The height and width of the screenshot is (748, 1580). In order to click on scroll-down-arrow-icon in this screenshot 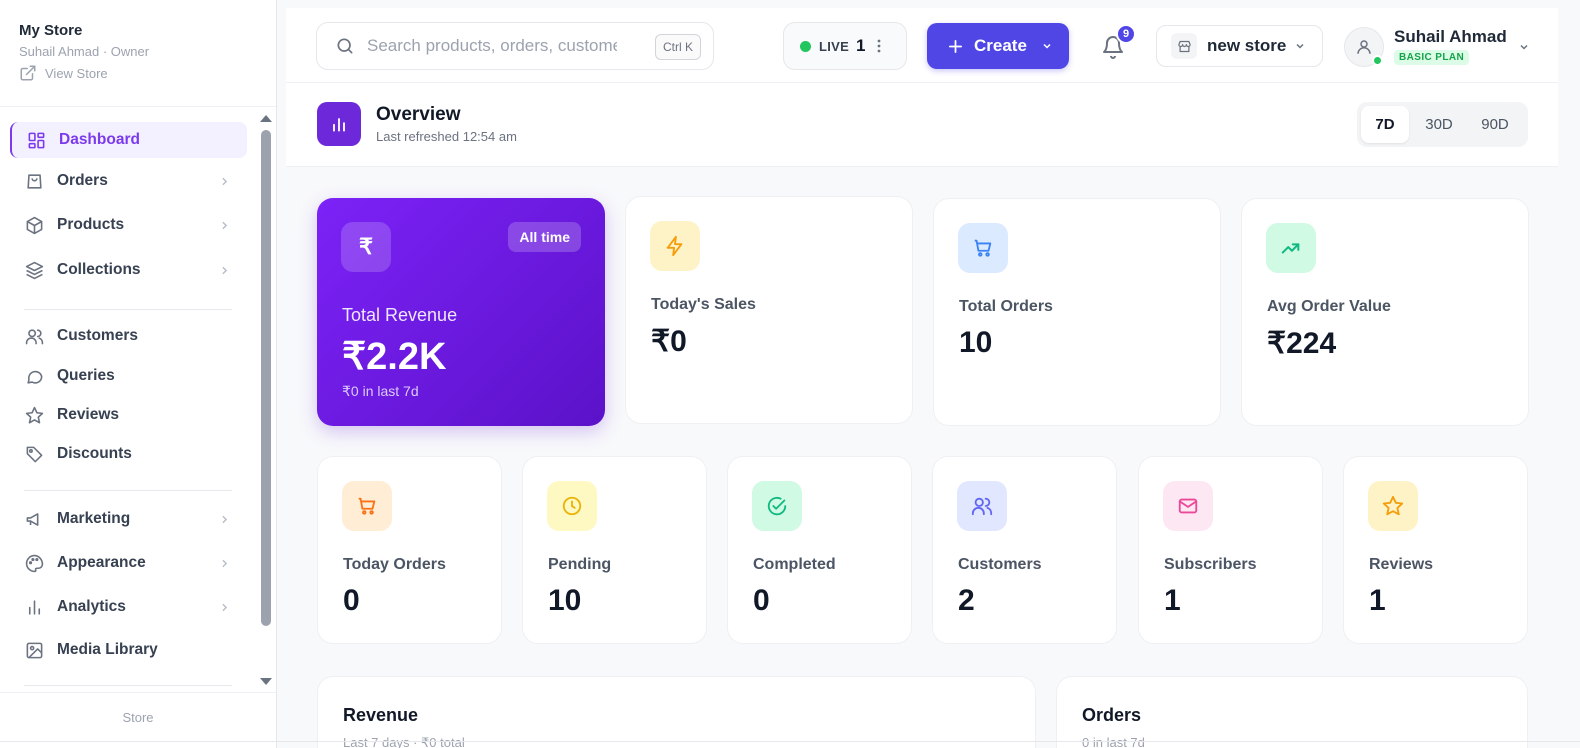, I will do `click(266, 681)`.